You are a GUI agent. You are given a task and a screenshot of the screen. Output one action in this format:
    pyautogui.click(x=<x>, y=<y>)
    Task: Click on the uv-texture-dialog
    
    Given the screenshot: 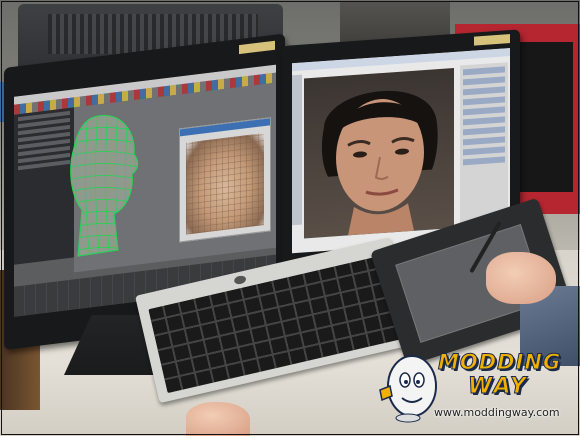 What is the action you would take?
    pyautogui.click(x=225, y=180)
    